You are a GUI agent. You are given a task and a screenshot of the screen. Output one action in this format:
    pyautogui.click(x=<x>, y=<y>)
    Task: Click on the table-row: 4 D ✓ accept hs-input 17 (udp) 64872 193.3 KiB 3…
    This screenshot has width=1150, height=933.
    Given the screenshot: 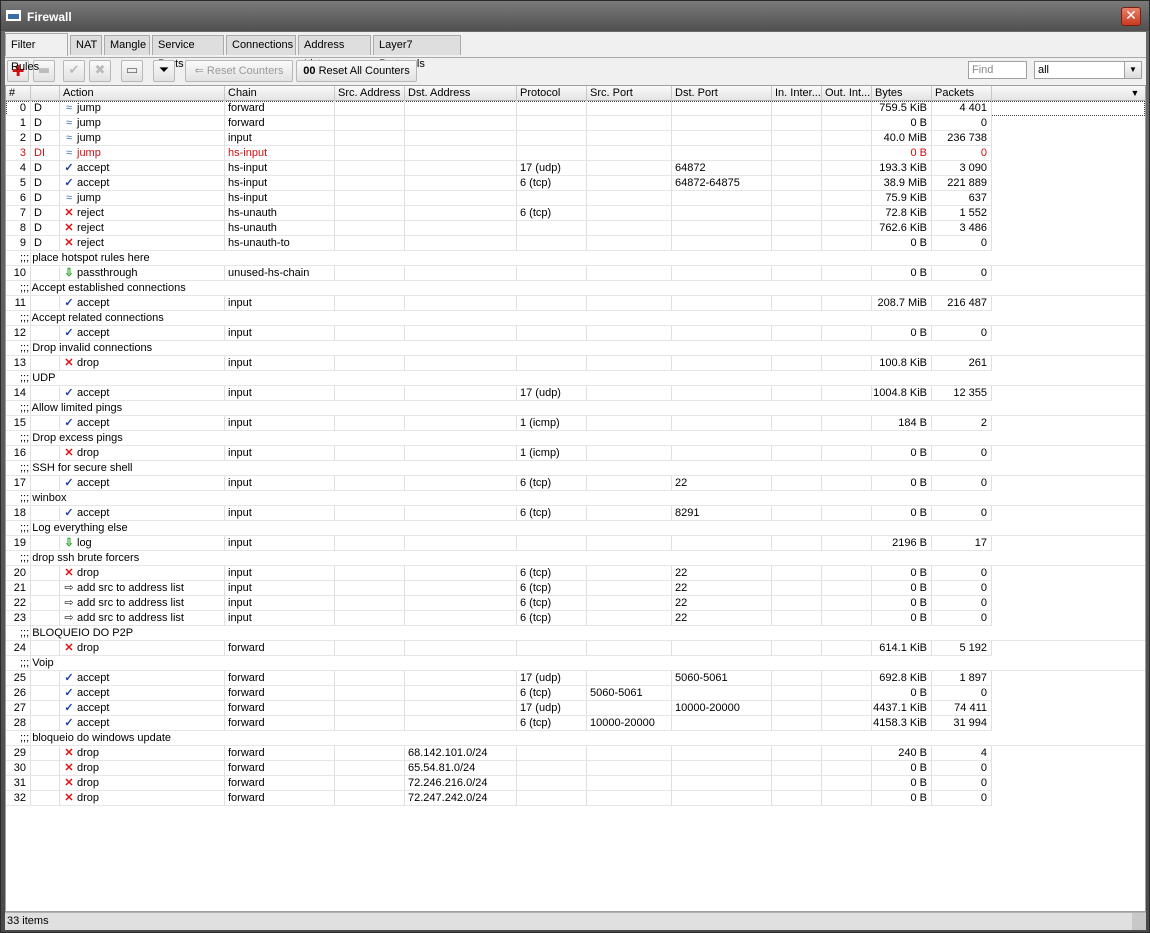 What is the action you would take?
    pyautogui.click(x=575, y=168)
    